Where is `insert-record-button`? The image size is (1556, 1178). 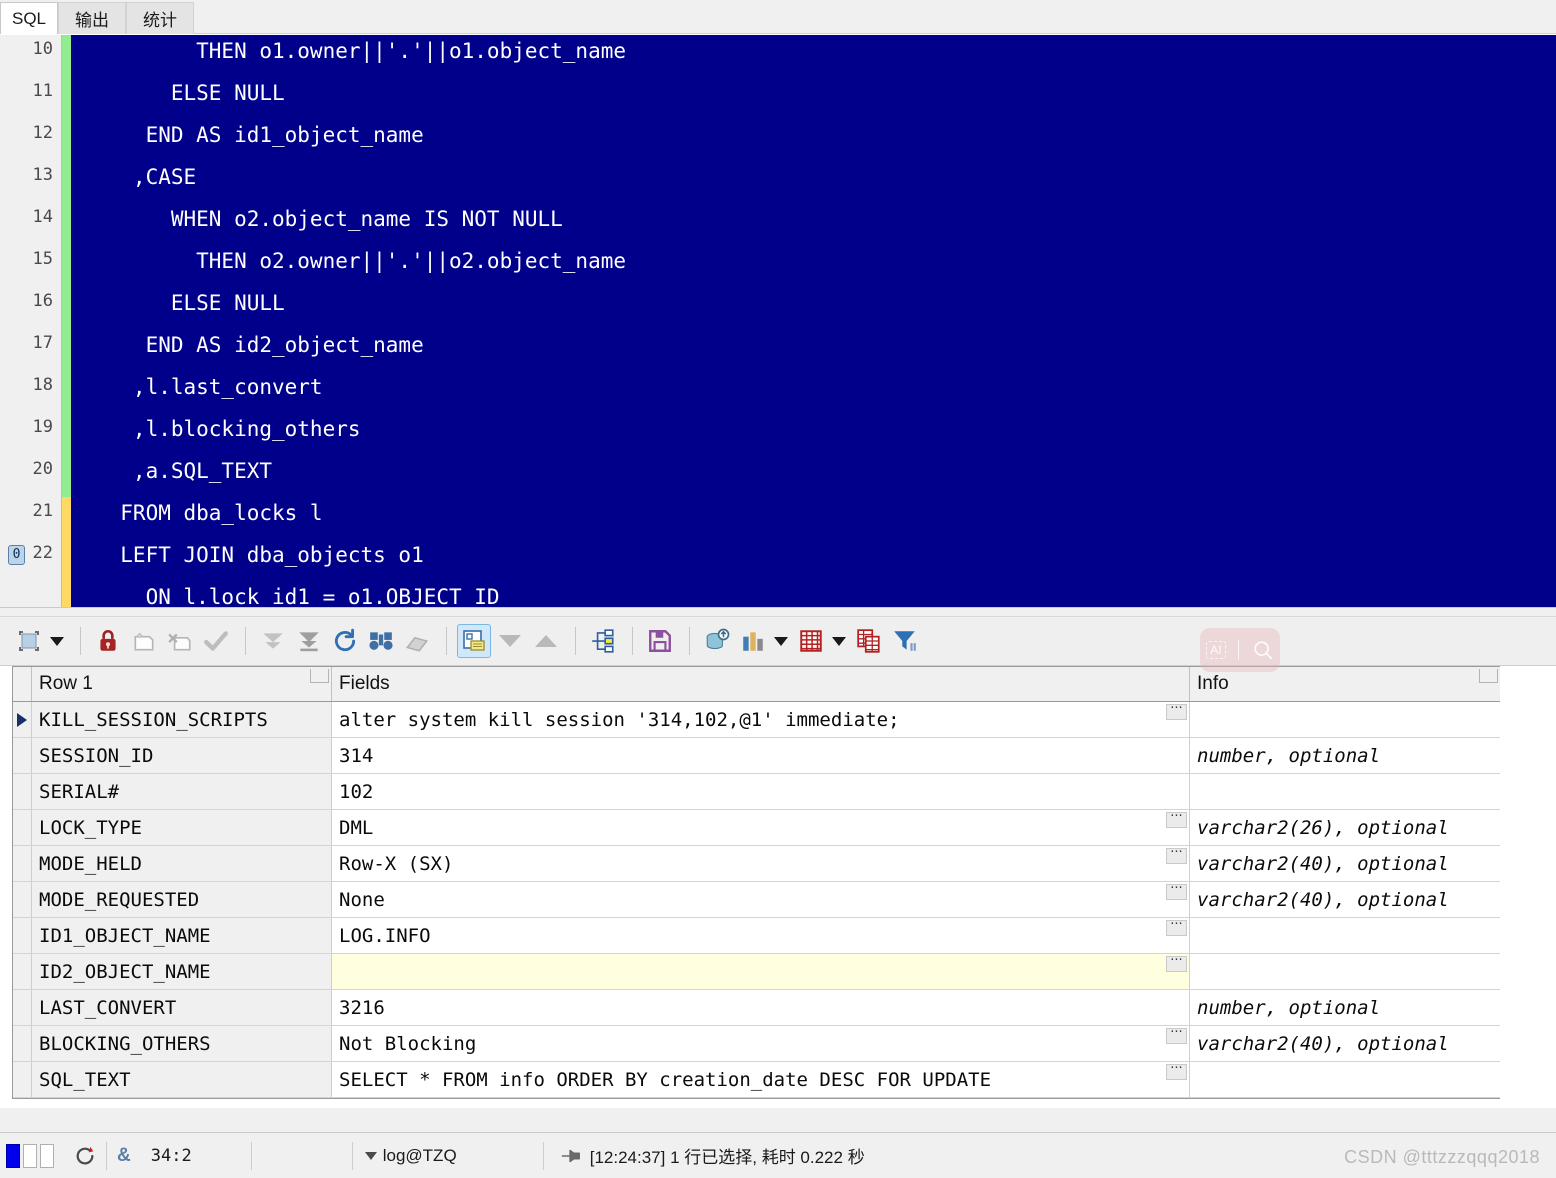 insert-record-button is located at coordinates (144, 641).